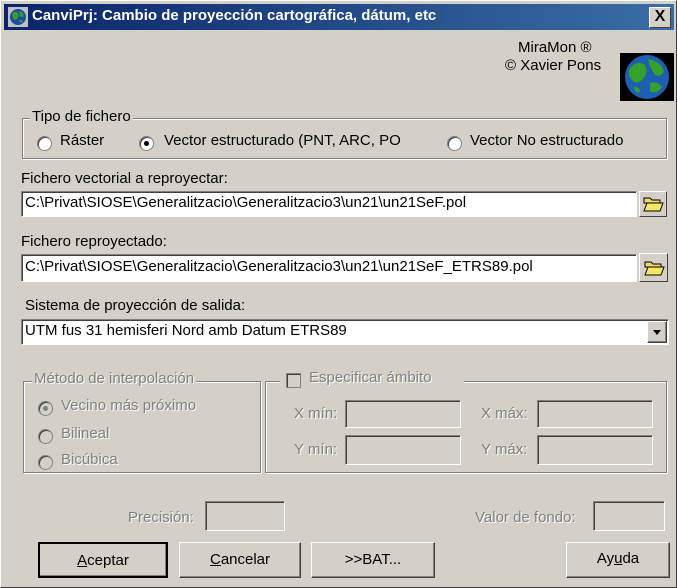  Describe the element at coordinates (647, 77) in the screenshot. I see `miramon-globe-logo` at that location.